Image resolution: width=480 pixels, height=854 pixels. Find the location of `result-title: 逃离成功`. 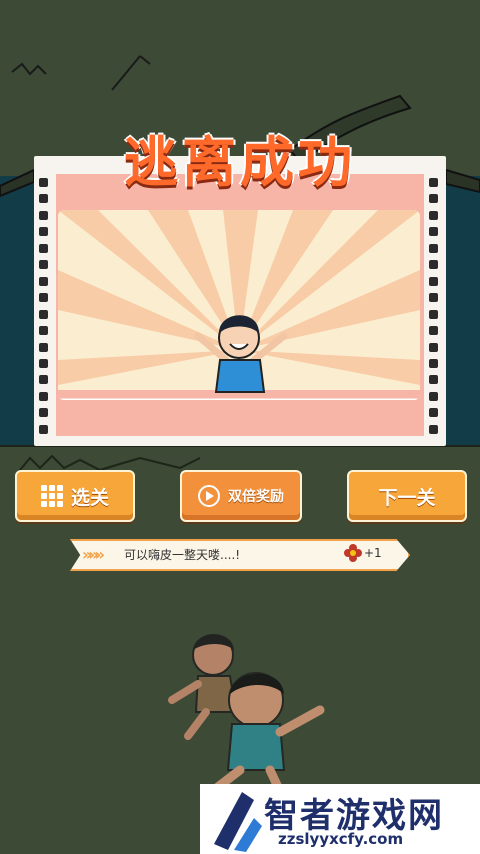

result-title: 逃离成功 is located at coordinates (240, 162).